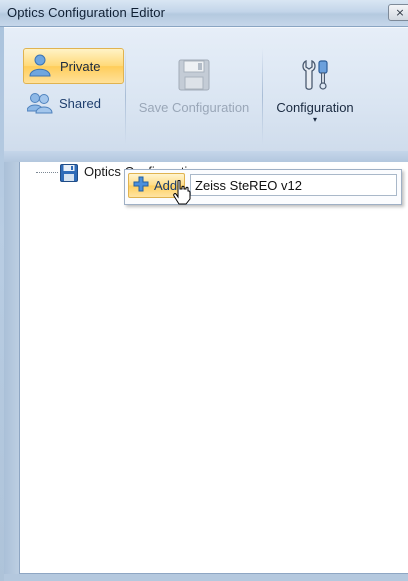 The height and width of the screenshot is (581, 408). What do you see at coordinates (182, 194) in the screenshot?
I see `mouse-pointer-icon` at bounding box center [182, 194].